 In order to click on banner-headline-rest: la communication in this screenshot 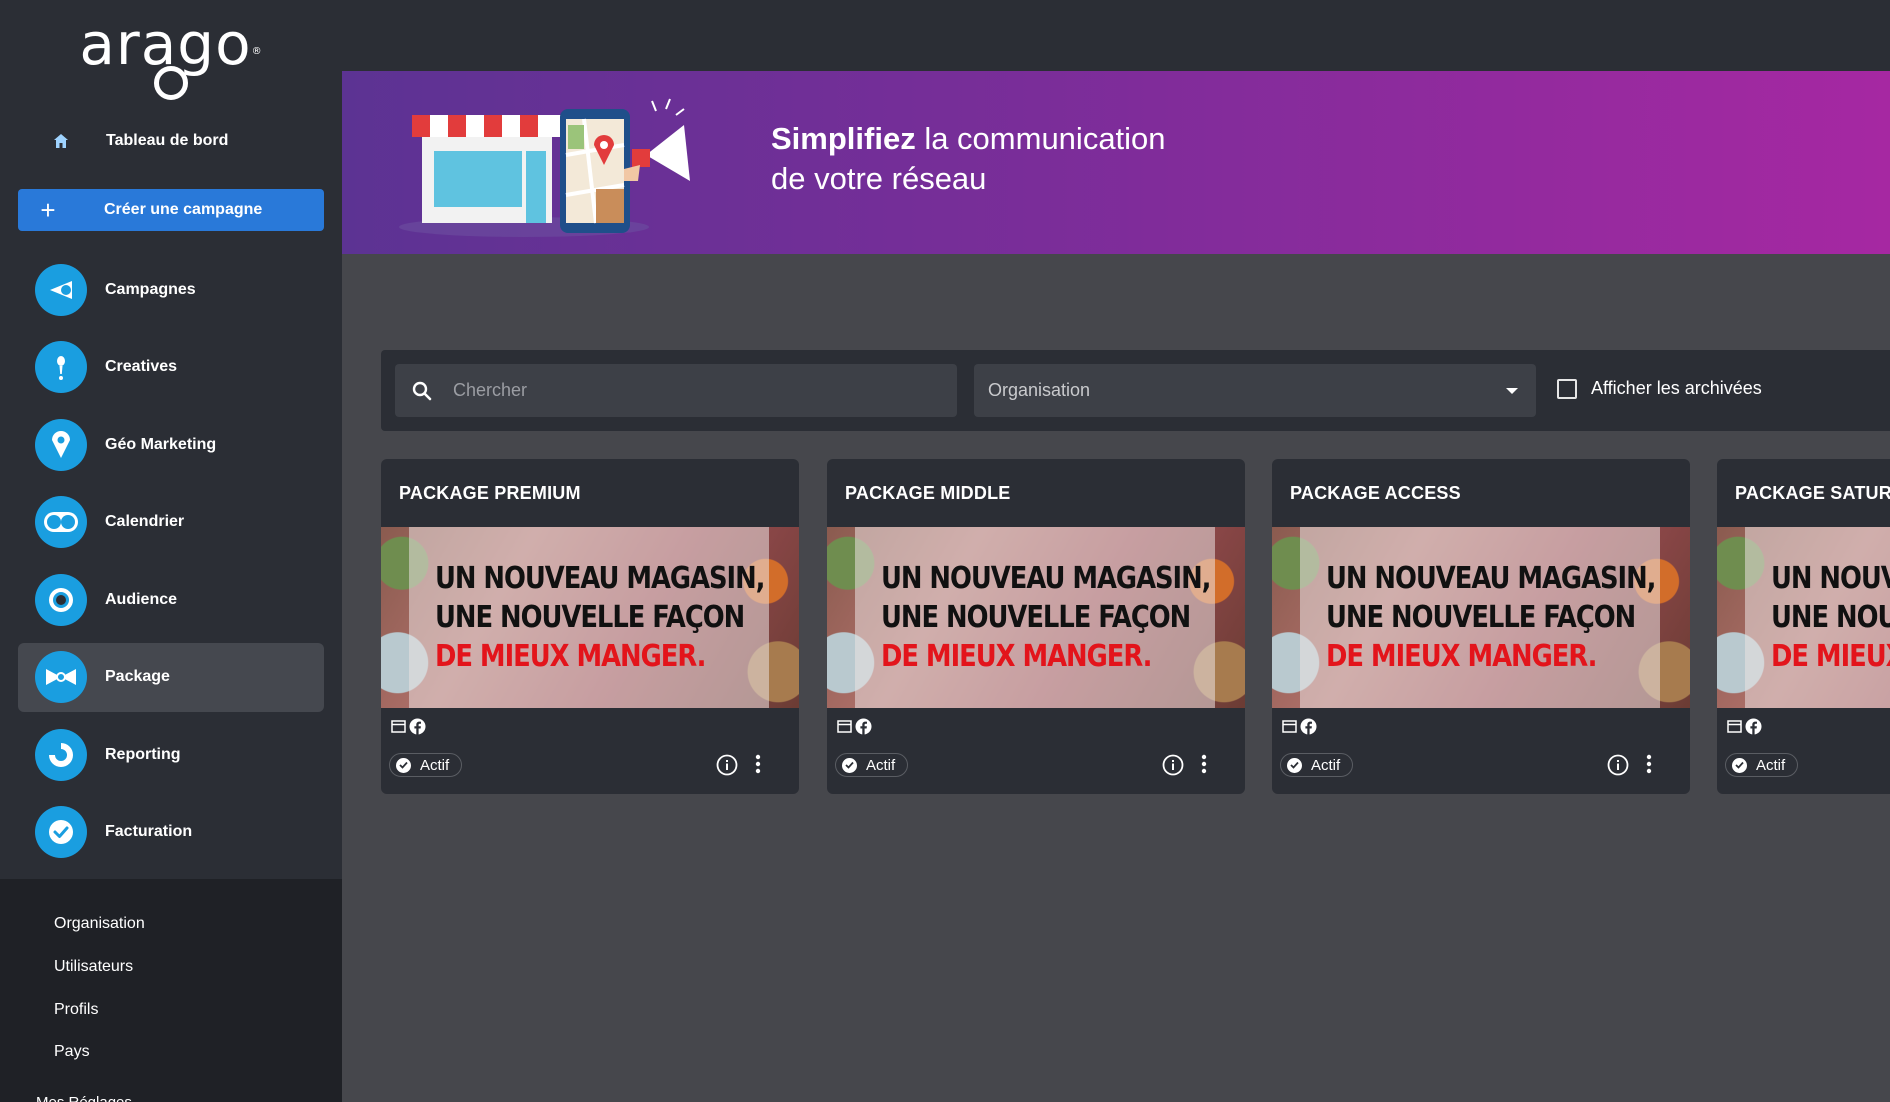, I will do `click(1040, 138)`.